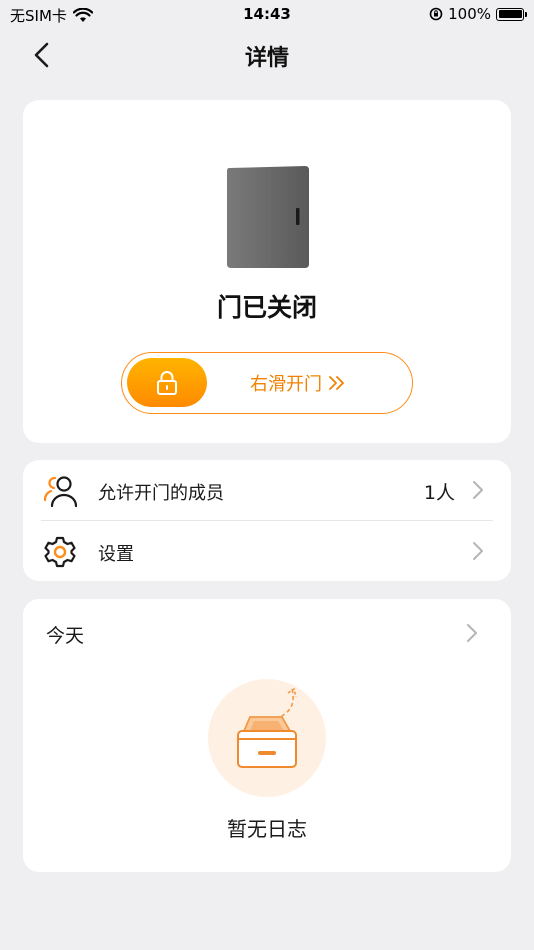 Image resolution: width=534 pixels, height=950 pixels. What do you see at coordinates (267, 551) in the screenshot?
I see `settings-row: 设置` at bounding box center [267, 551].